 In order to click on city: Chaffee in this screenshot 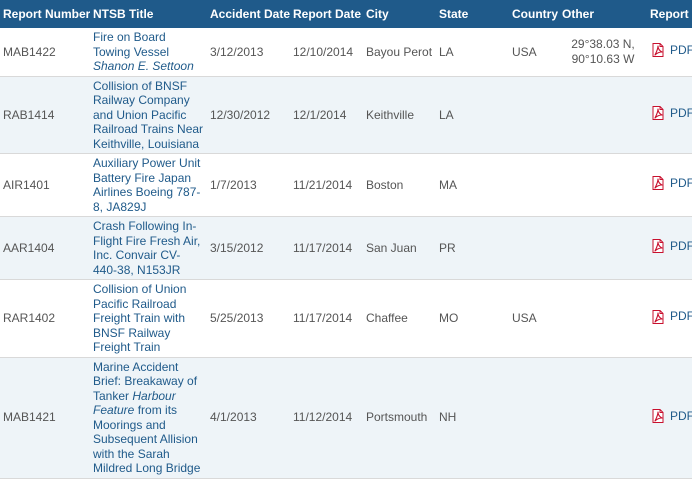, I will do `click(387, 318)`.